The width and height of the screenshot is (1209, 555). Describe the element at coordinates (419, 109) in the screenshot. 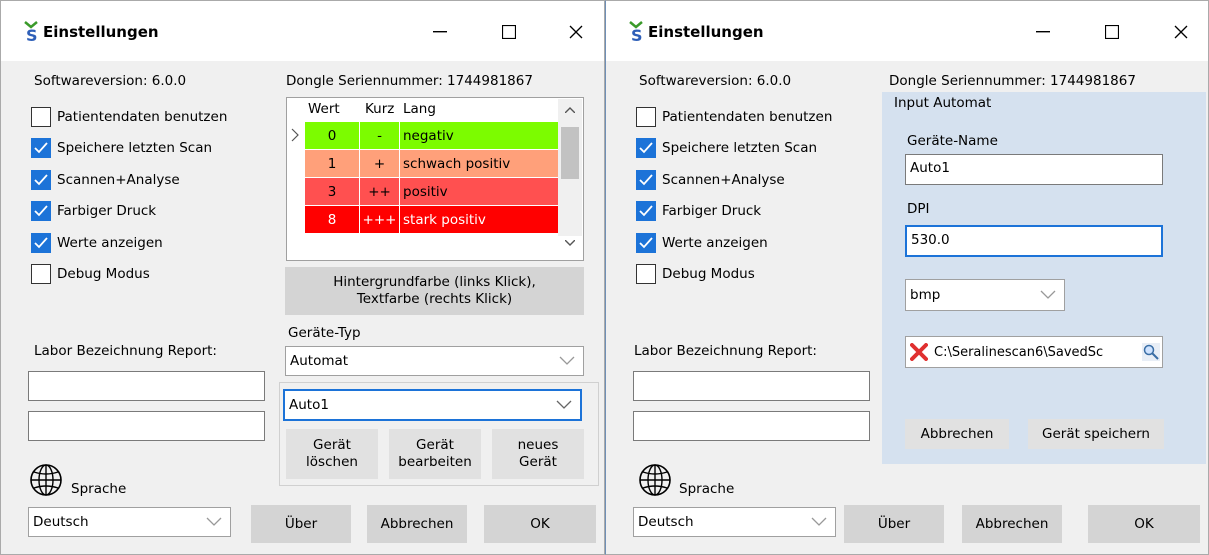

I see `grid-header-lang: Lang` at that location.